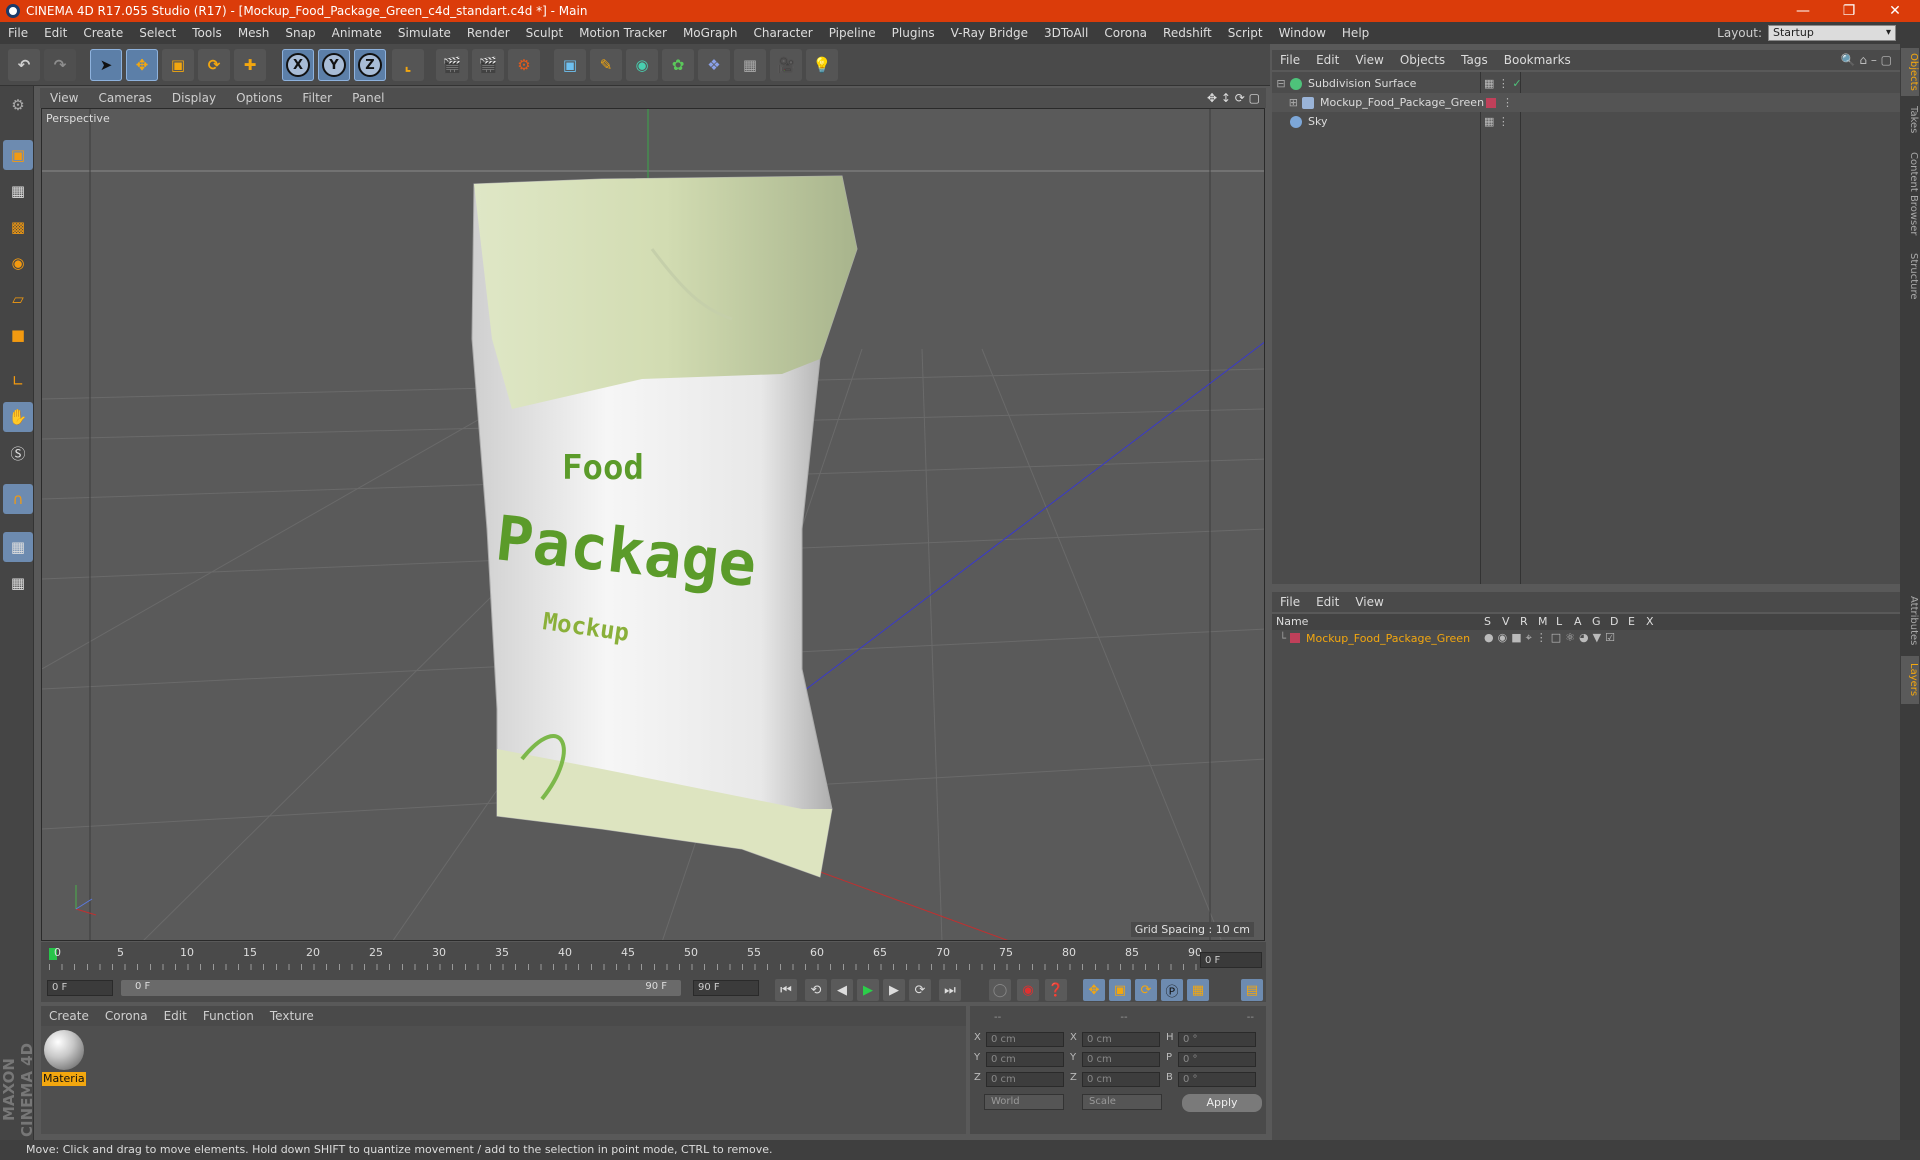 This screenshot has width=1920, height=1160. I want to click on size-z-field: 0 cm, so click(1121, 1079).